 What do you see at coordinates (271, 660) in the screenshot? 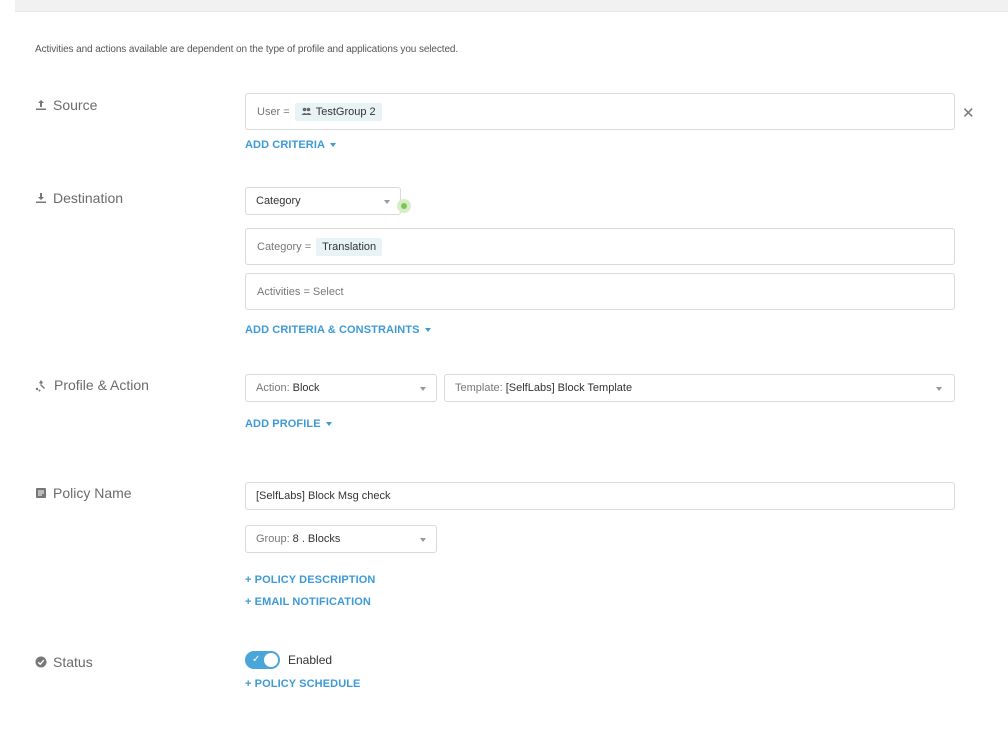
I see `toggle-knob` at bounding box center [271, 660].